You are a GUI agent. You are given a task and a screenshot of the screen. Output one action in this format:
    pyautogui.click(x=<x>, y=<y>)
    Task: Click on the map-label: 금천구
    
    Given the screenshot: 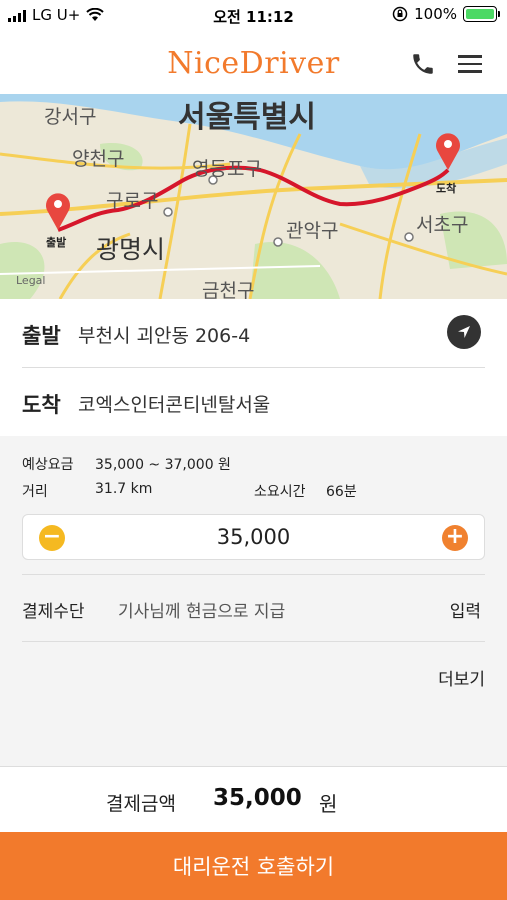 What is the action you would take?
    pyautogui.click(x=228, y=289)
    